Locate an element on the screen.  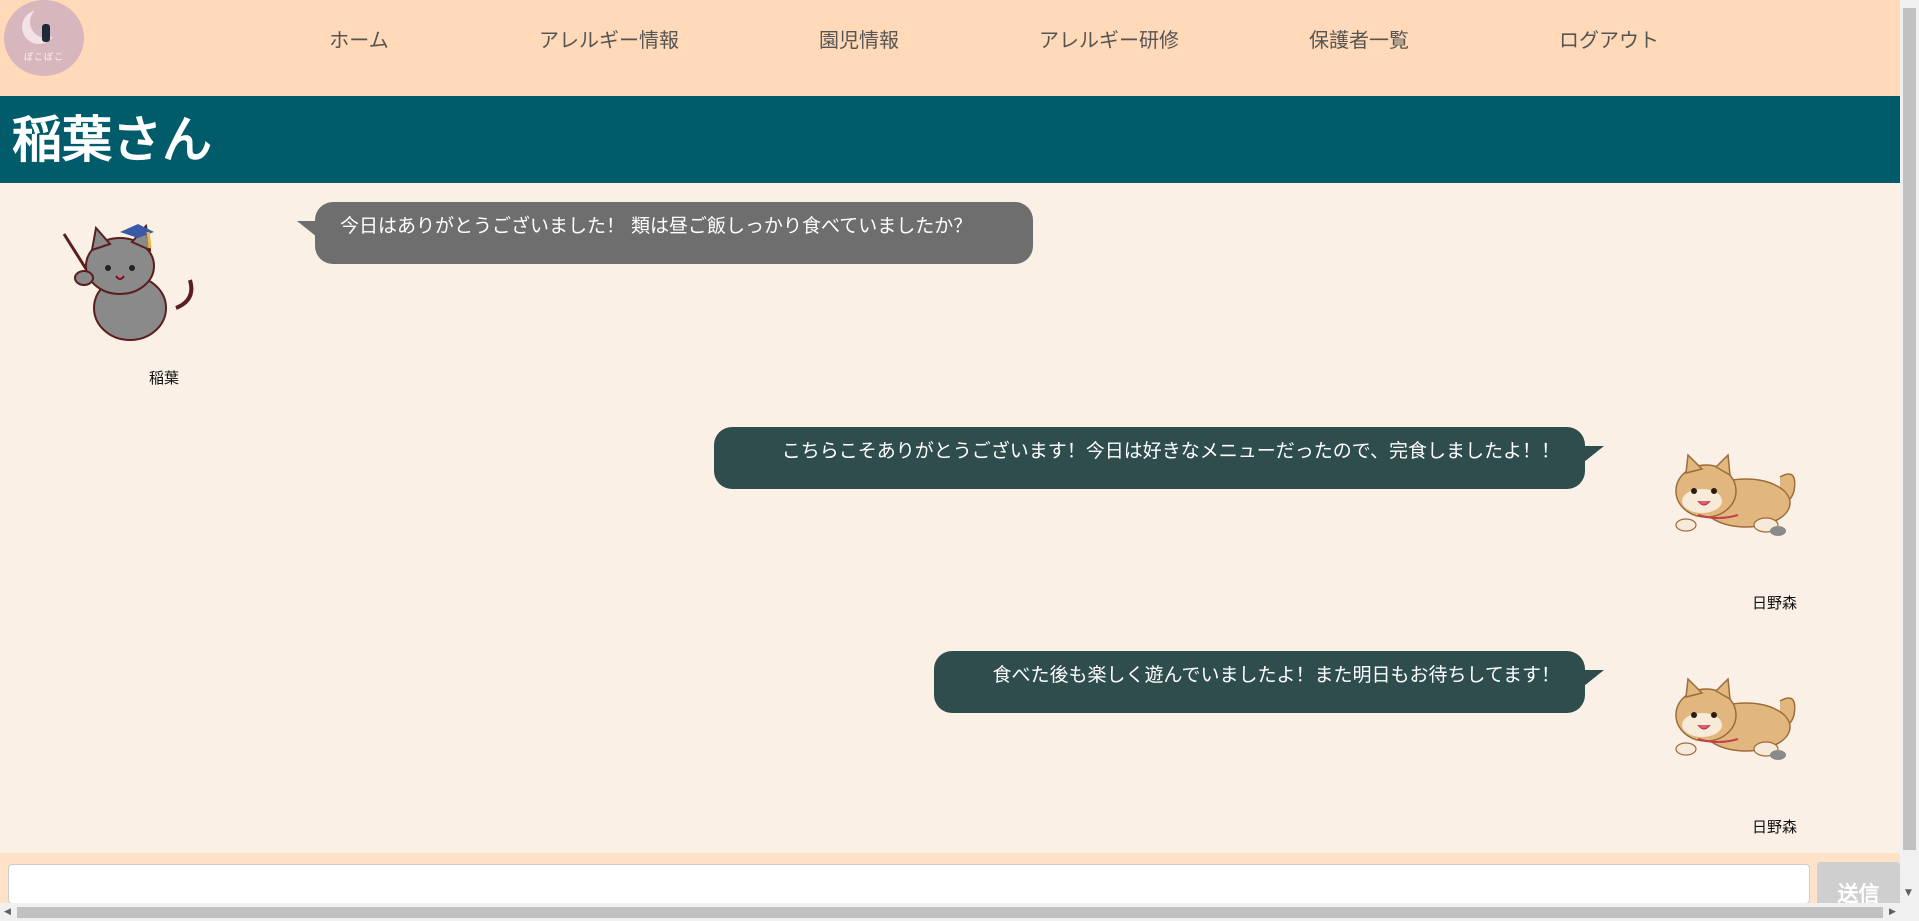
message-input is located at coordinates (909, 884).